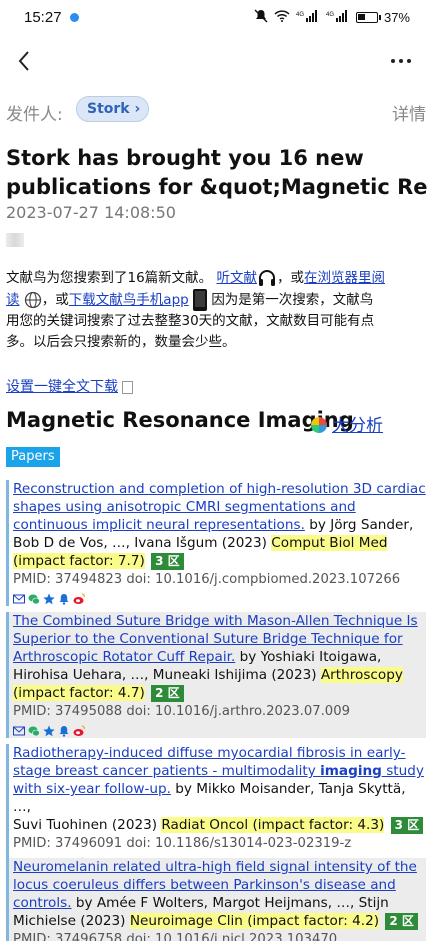 This screenshot has height=941, width=430. Describe the element at coordinates (282, 17) in the screenshot. I see `wifi-icon` at that location.